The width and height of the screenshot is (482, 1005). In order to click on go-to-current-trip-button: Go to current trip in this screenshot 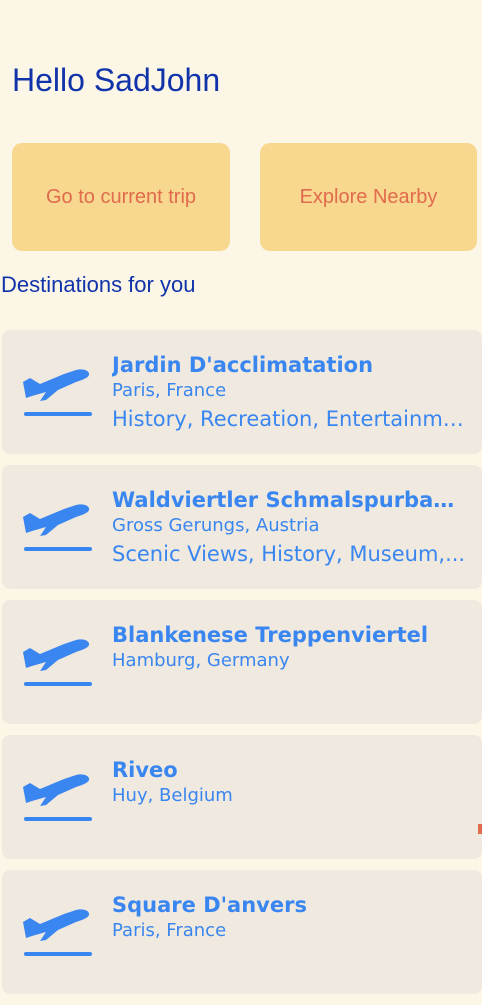, I will do `click(121, 197)`.